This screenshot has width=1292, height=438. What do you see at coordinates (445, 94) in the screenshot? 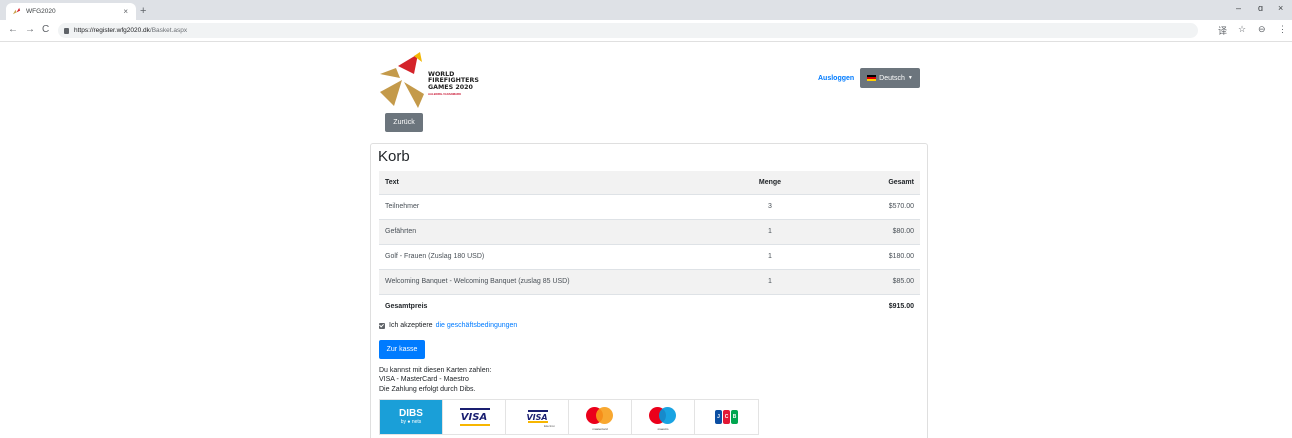
I see `logo-subtitle: AALBORG-VI-DANMARK` at bounding box center [445, 94].